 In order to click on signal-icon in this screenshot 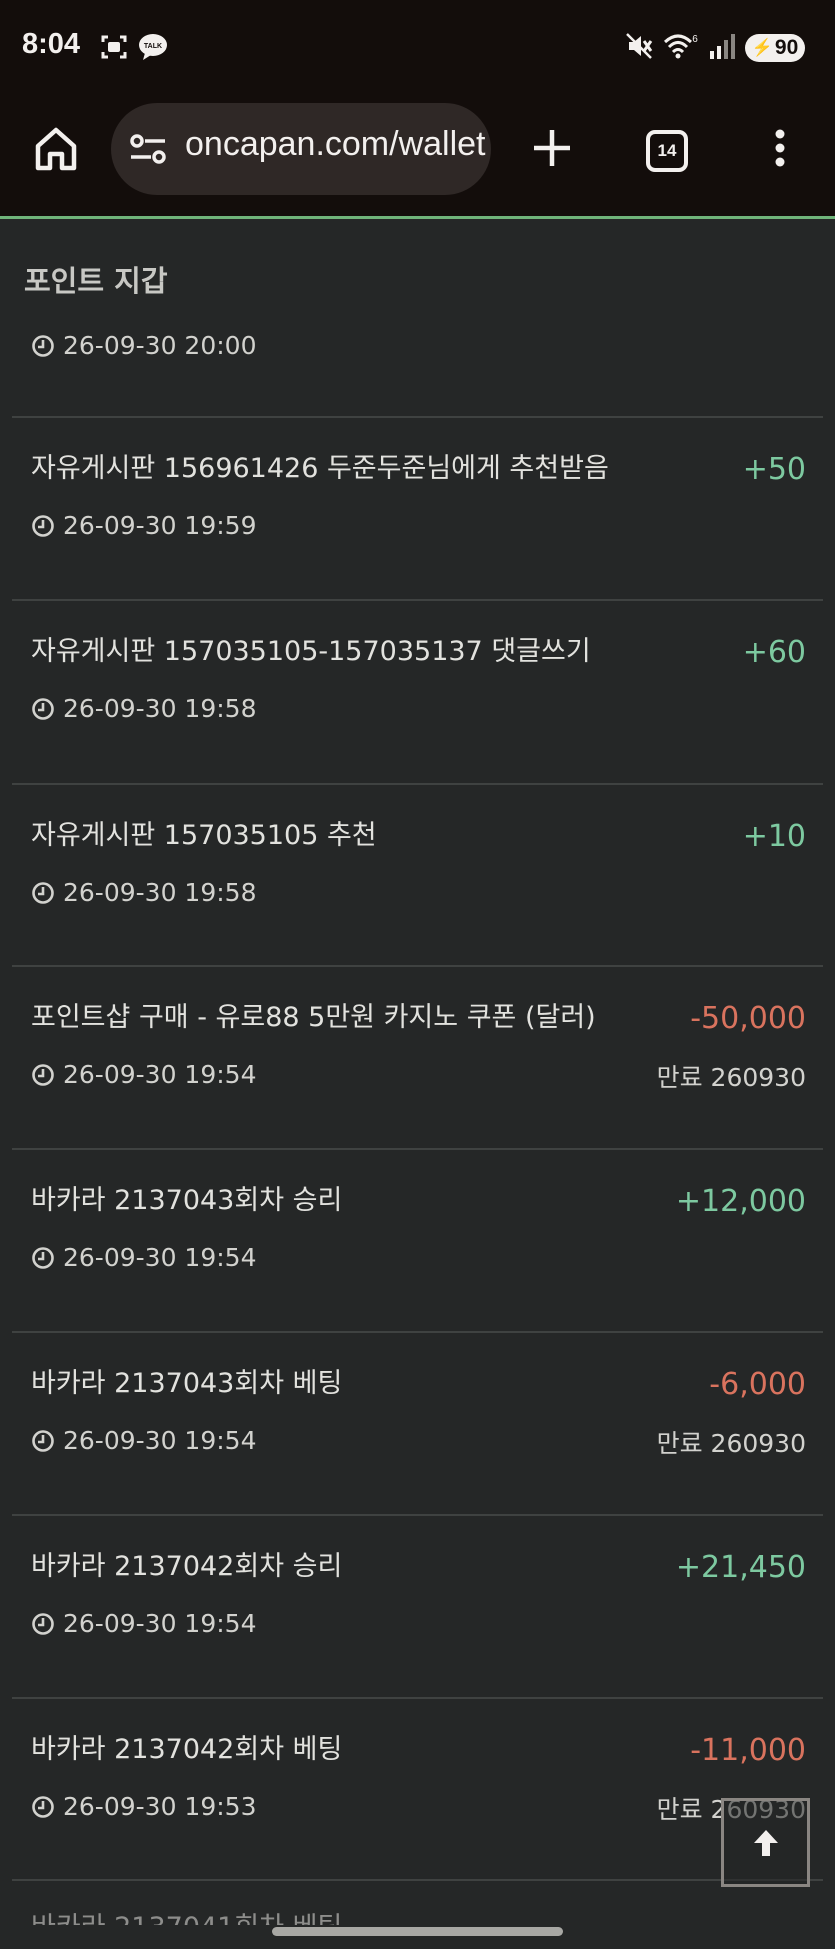, I will do `click(722, 48)`.